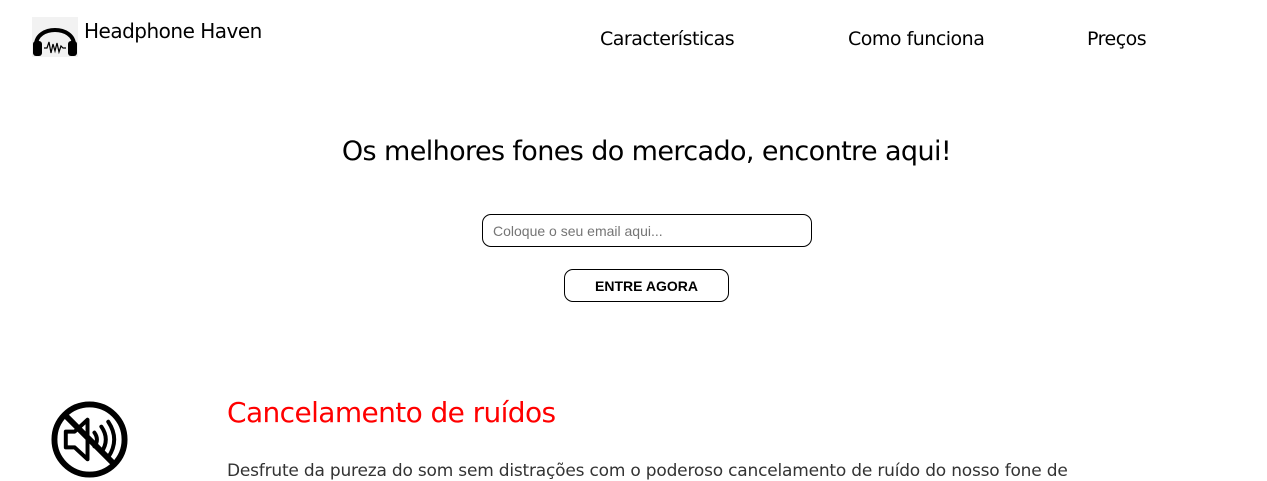  Describe the element at coordinates (646, 285) in the screenshot. I see `enter-now-button: ENTRE AGORA` at that location.